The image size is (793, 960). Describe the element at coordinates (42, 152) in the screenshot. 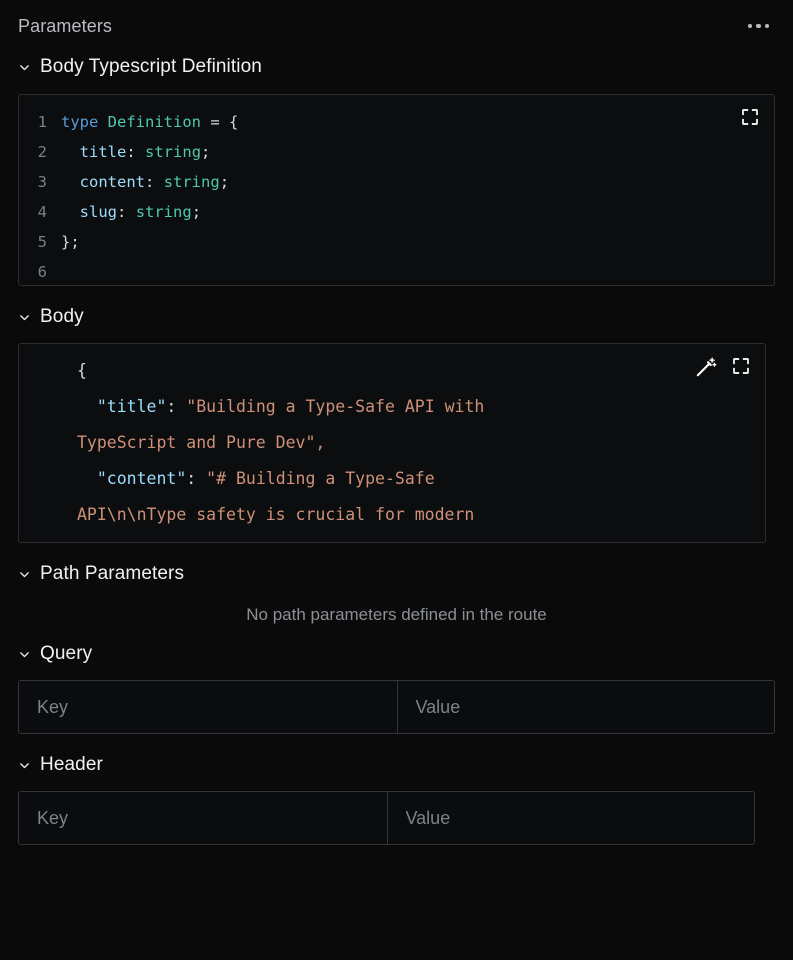

I see `line-number: 2` at that location.